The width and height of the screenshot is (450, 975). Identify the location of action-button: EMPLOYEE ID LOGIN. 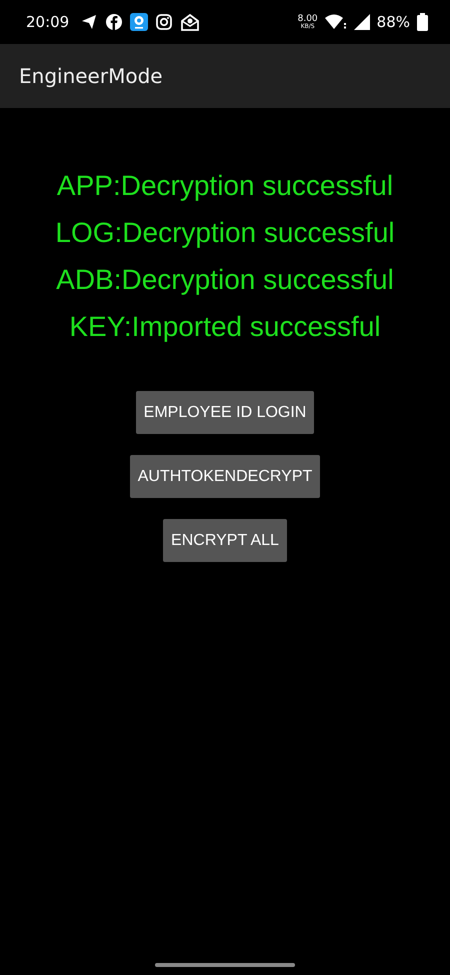
(225, 412).